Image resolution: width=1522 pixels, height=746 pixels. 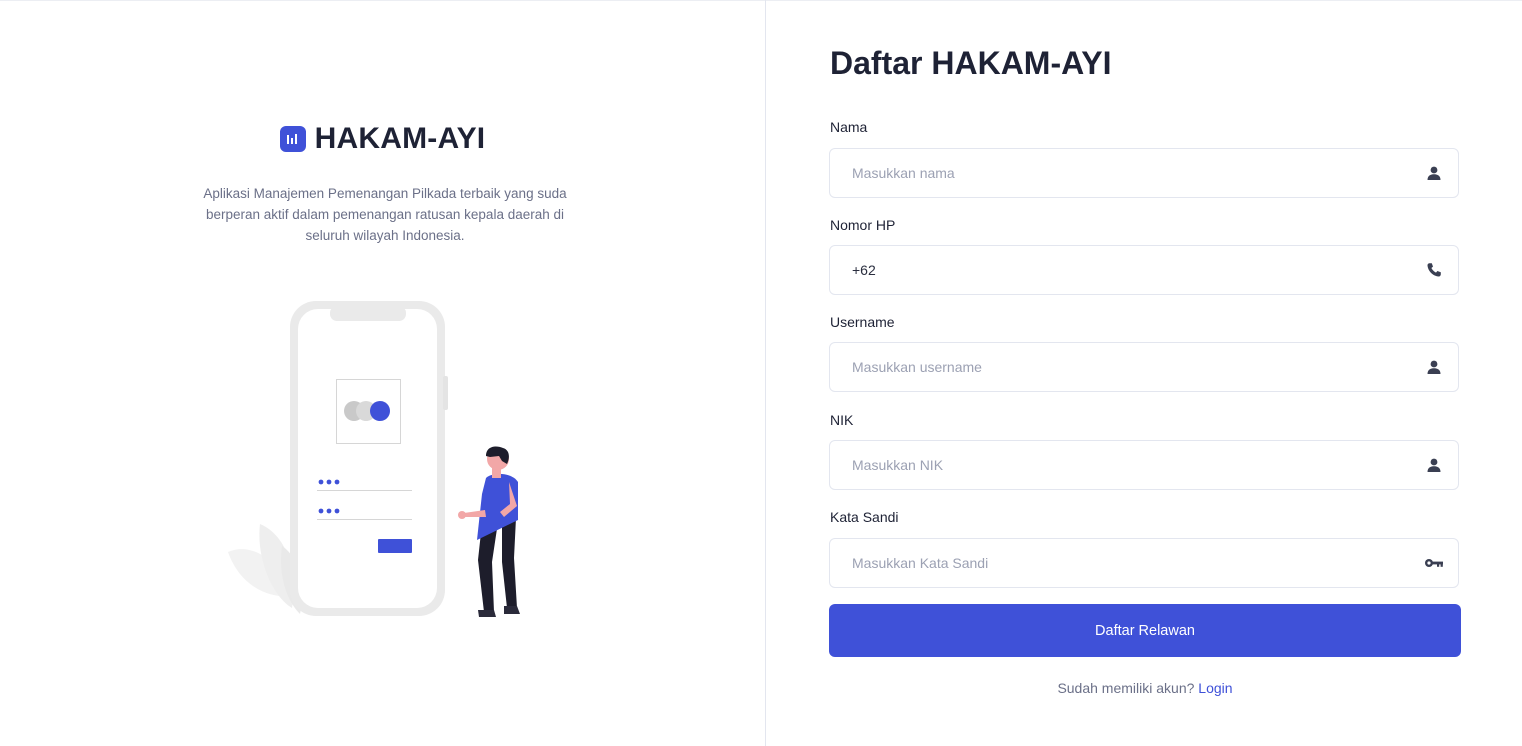 I want to click on field-label-nik: NIK, so click(x=842, y=420).